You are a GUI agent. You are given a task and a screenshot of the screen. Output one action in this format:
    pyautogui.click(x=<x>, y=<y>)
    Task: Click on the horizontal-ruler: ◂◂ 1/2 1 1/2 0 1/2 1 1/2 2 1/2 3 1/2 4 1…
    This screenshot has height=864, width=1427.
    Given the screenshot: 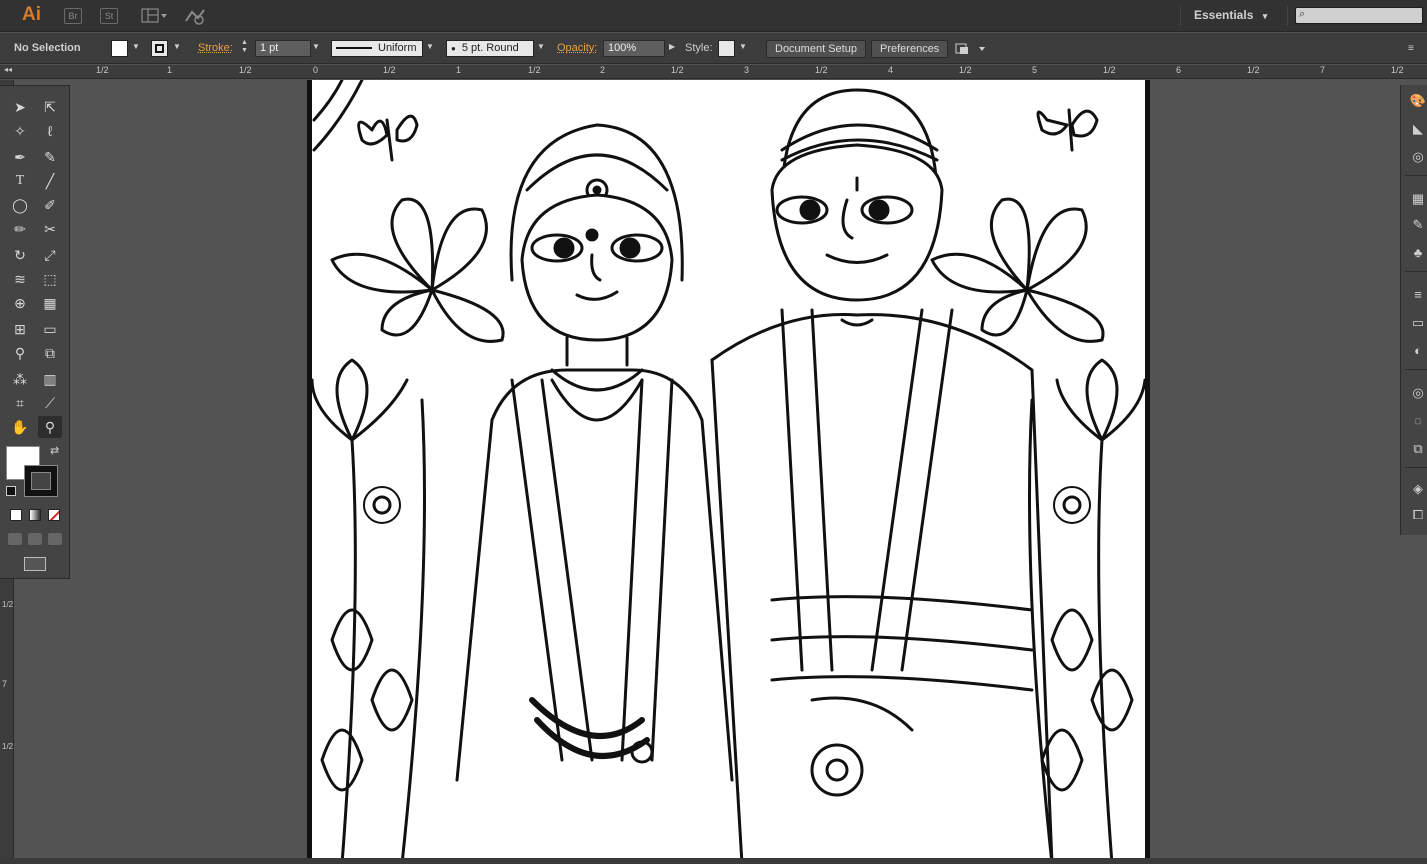 What is the action you would take?
    pyautogui.click(x=713, y=72)
    